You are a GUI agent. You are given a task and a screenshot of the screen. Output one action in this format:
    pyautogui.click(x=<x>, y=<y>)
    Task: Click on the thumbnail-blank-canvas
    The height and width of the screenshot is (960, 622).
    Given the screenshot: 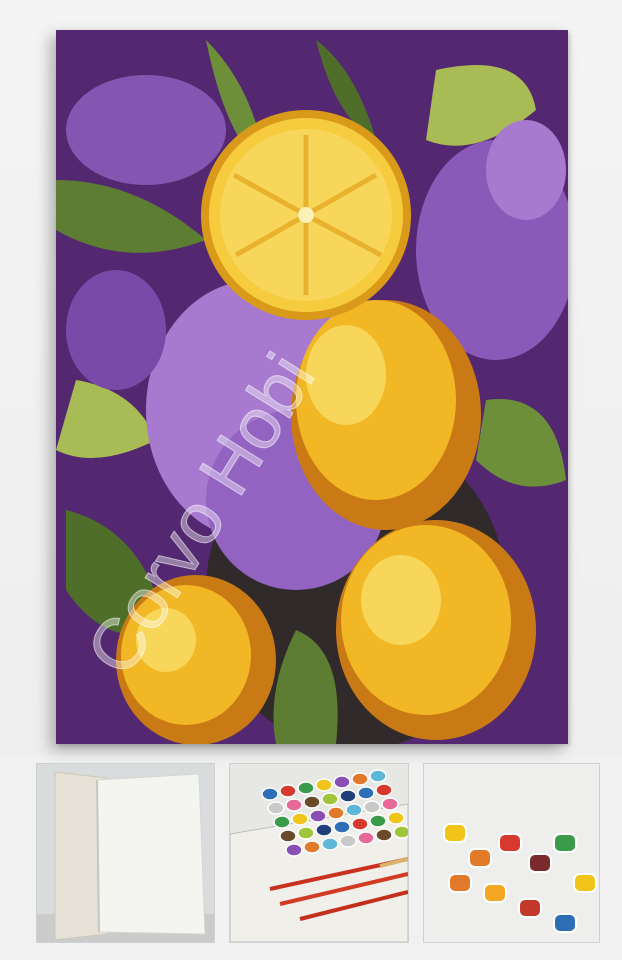 What is the action you would take?
    pyautogui.click(x=125, y=853)
    